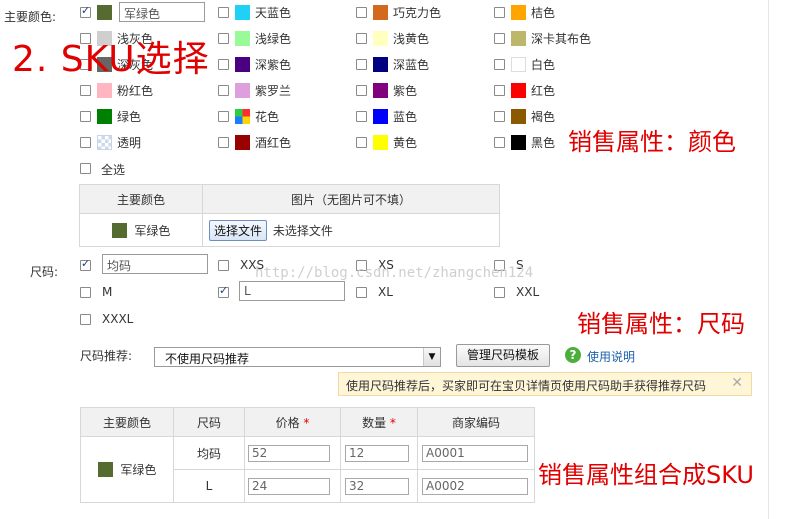 The height and width of the screenshot is (519, 799). I want to click on color-label: 深蓝色, so click(411, 65).